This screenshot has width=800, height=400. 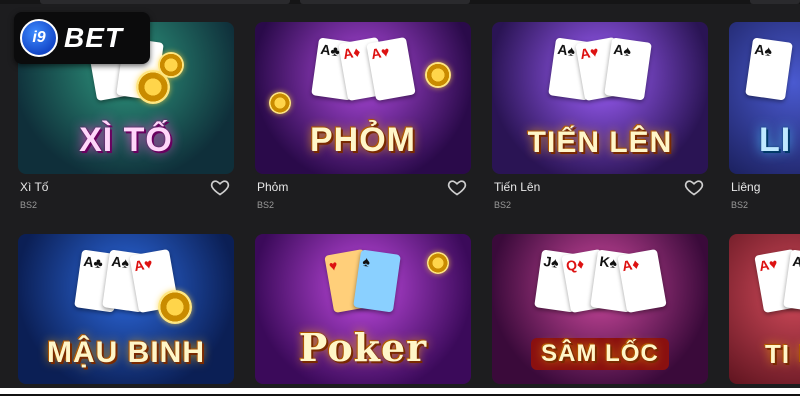 I want to click on game-thumbnail: A♣ A♦ A♥ PHỎM, so click(x=363, y=98).